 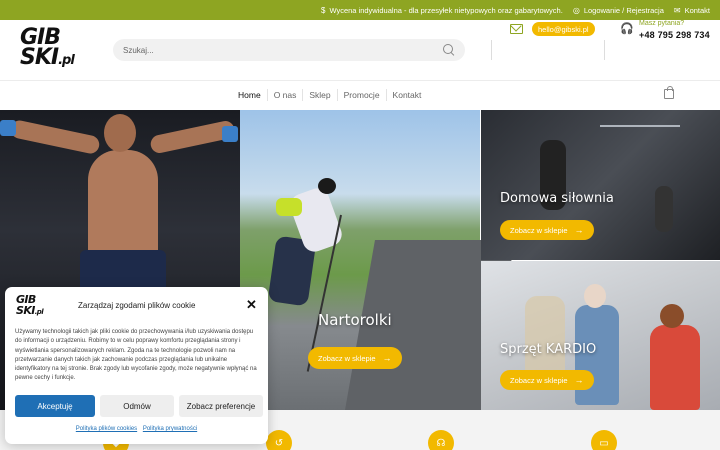 I want to click on preferences-button: Zobacz preferencje, so click(x=221, y=406).